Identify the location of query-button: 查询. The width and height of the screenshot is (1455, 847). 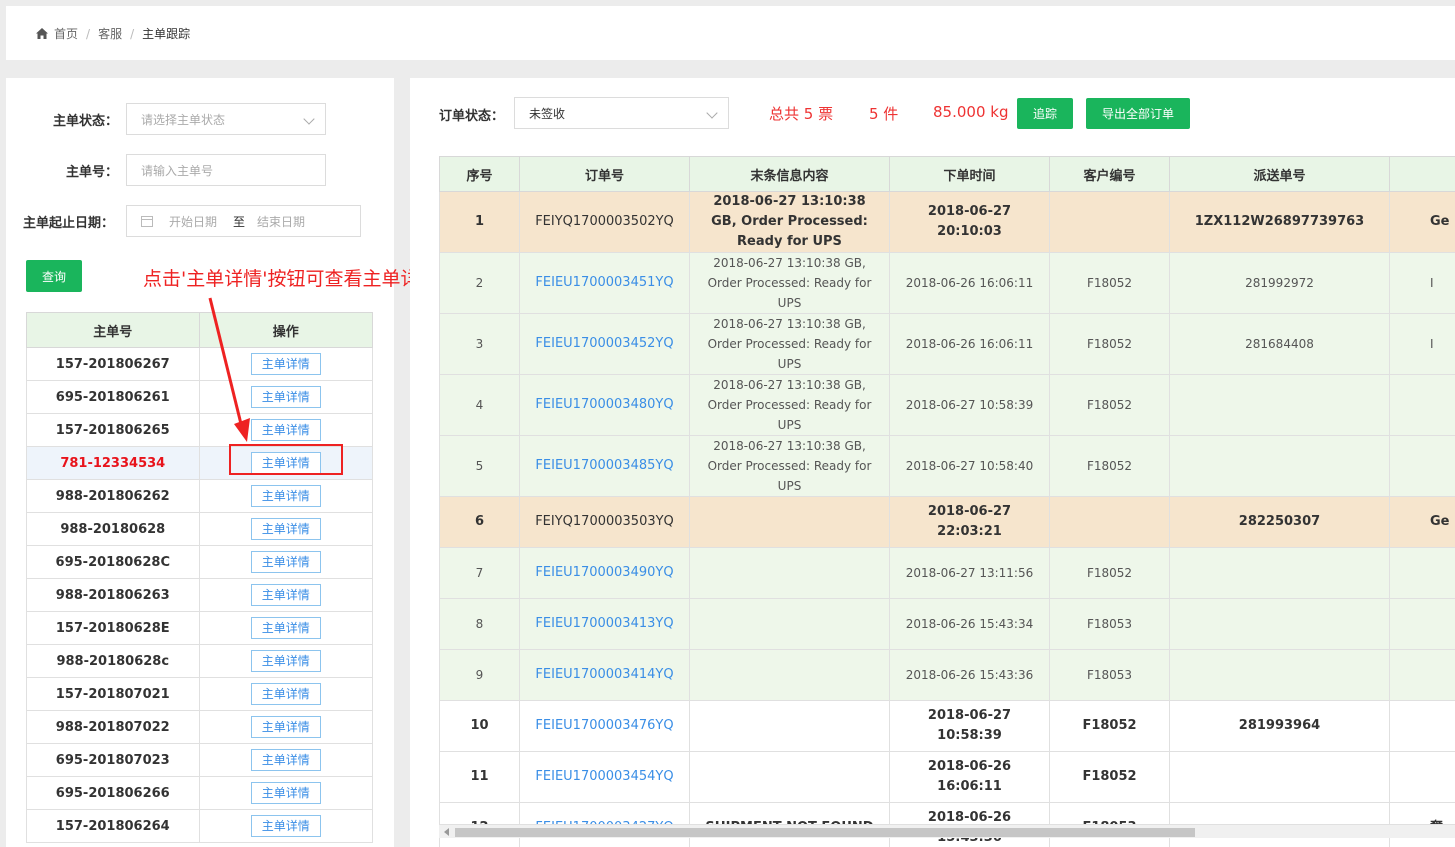
(54, 276).